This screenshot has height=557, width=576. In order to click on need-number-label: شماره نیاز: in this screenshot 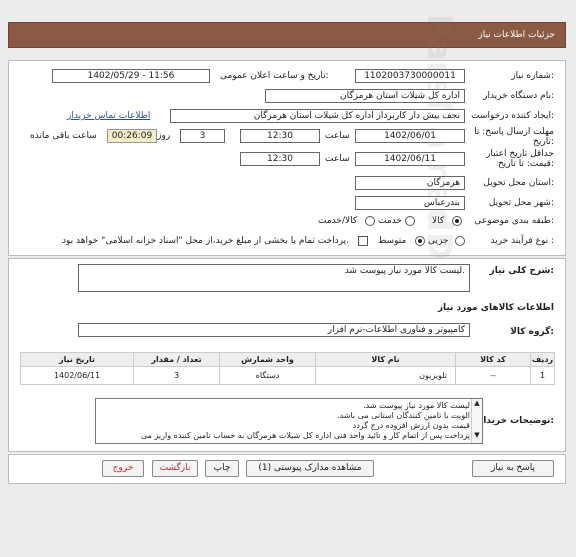, I will do `click(532, 76)`.